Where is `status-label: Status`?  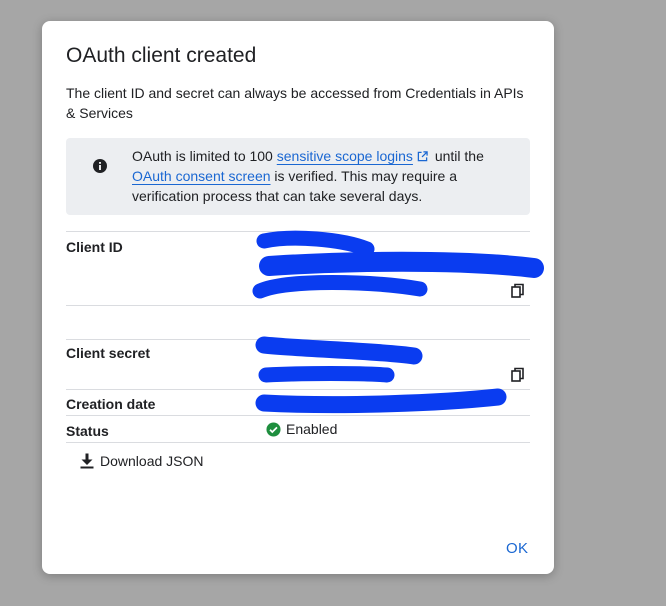
status-label: Status is located at coordinates (87, 431).